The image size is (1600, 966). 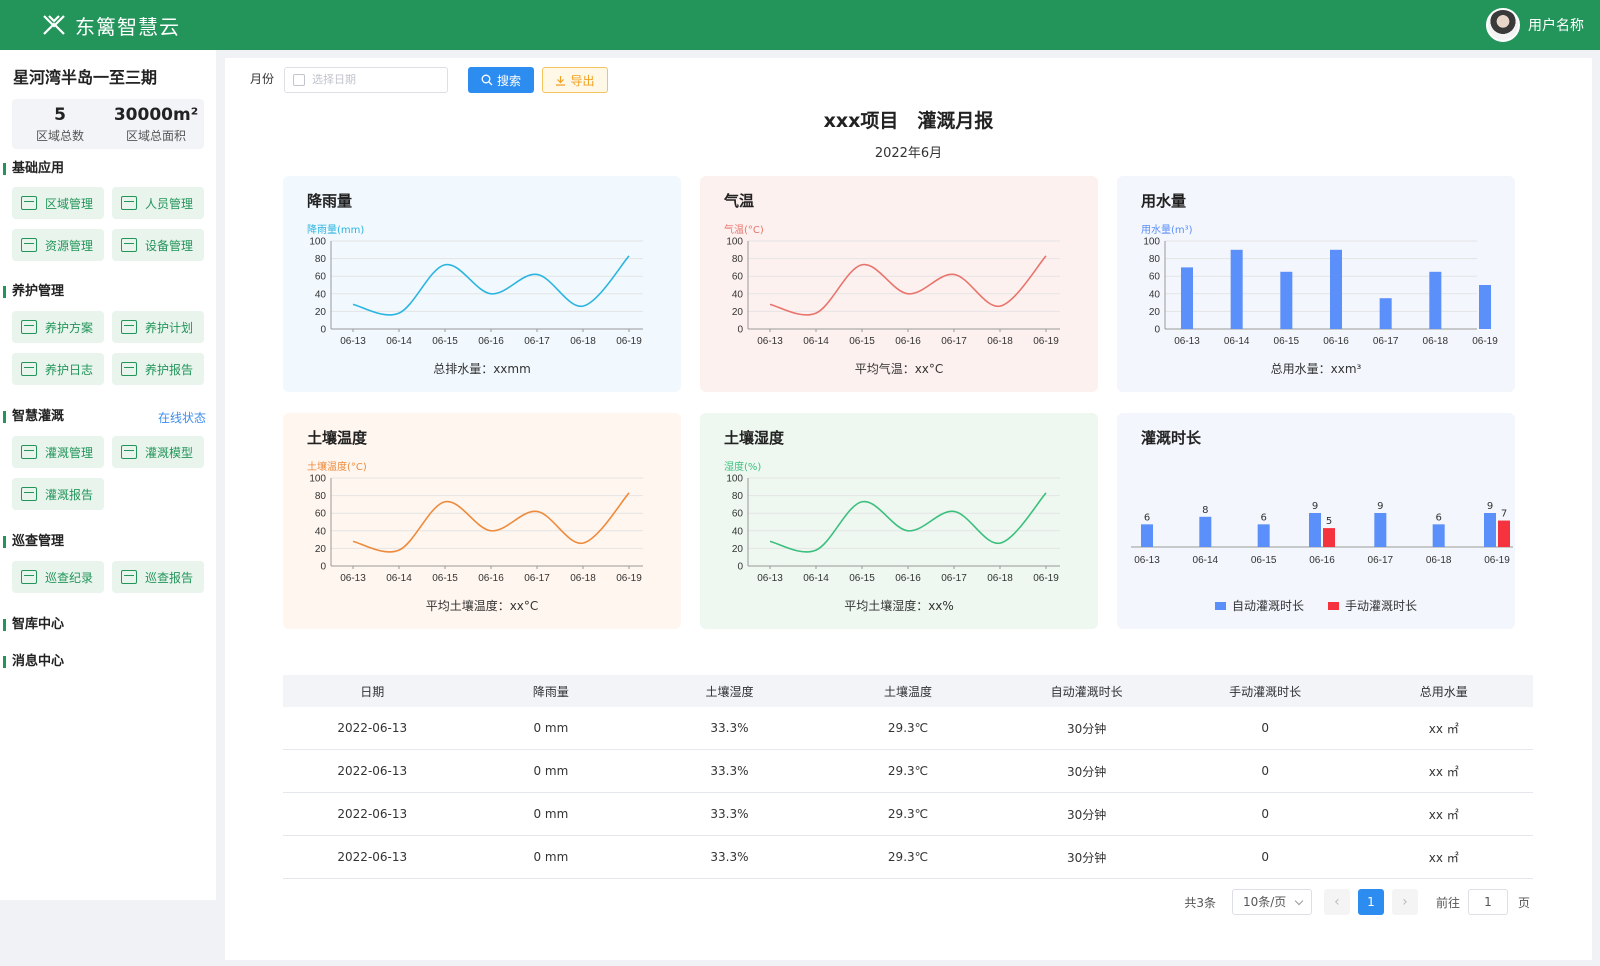 I want to click on nav-maintenance-log: 养护日志, so click(x=58, y=369).